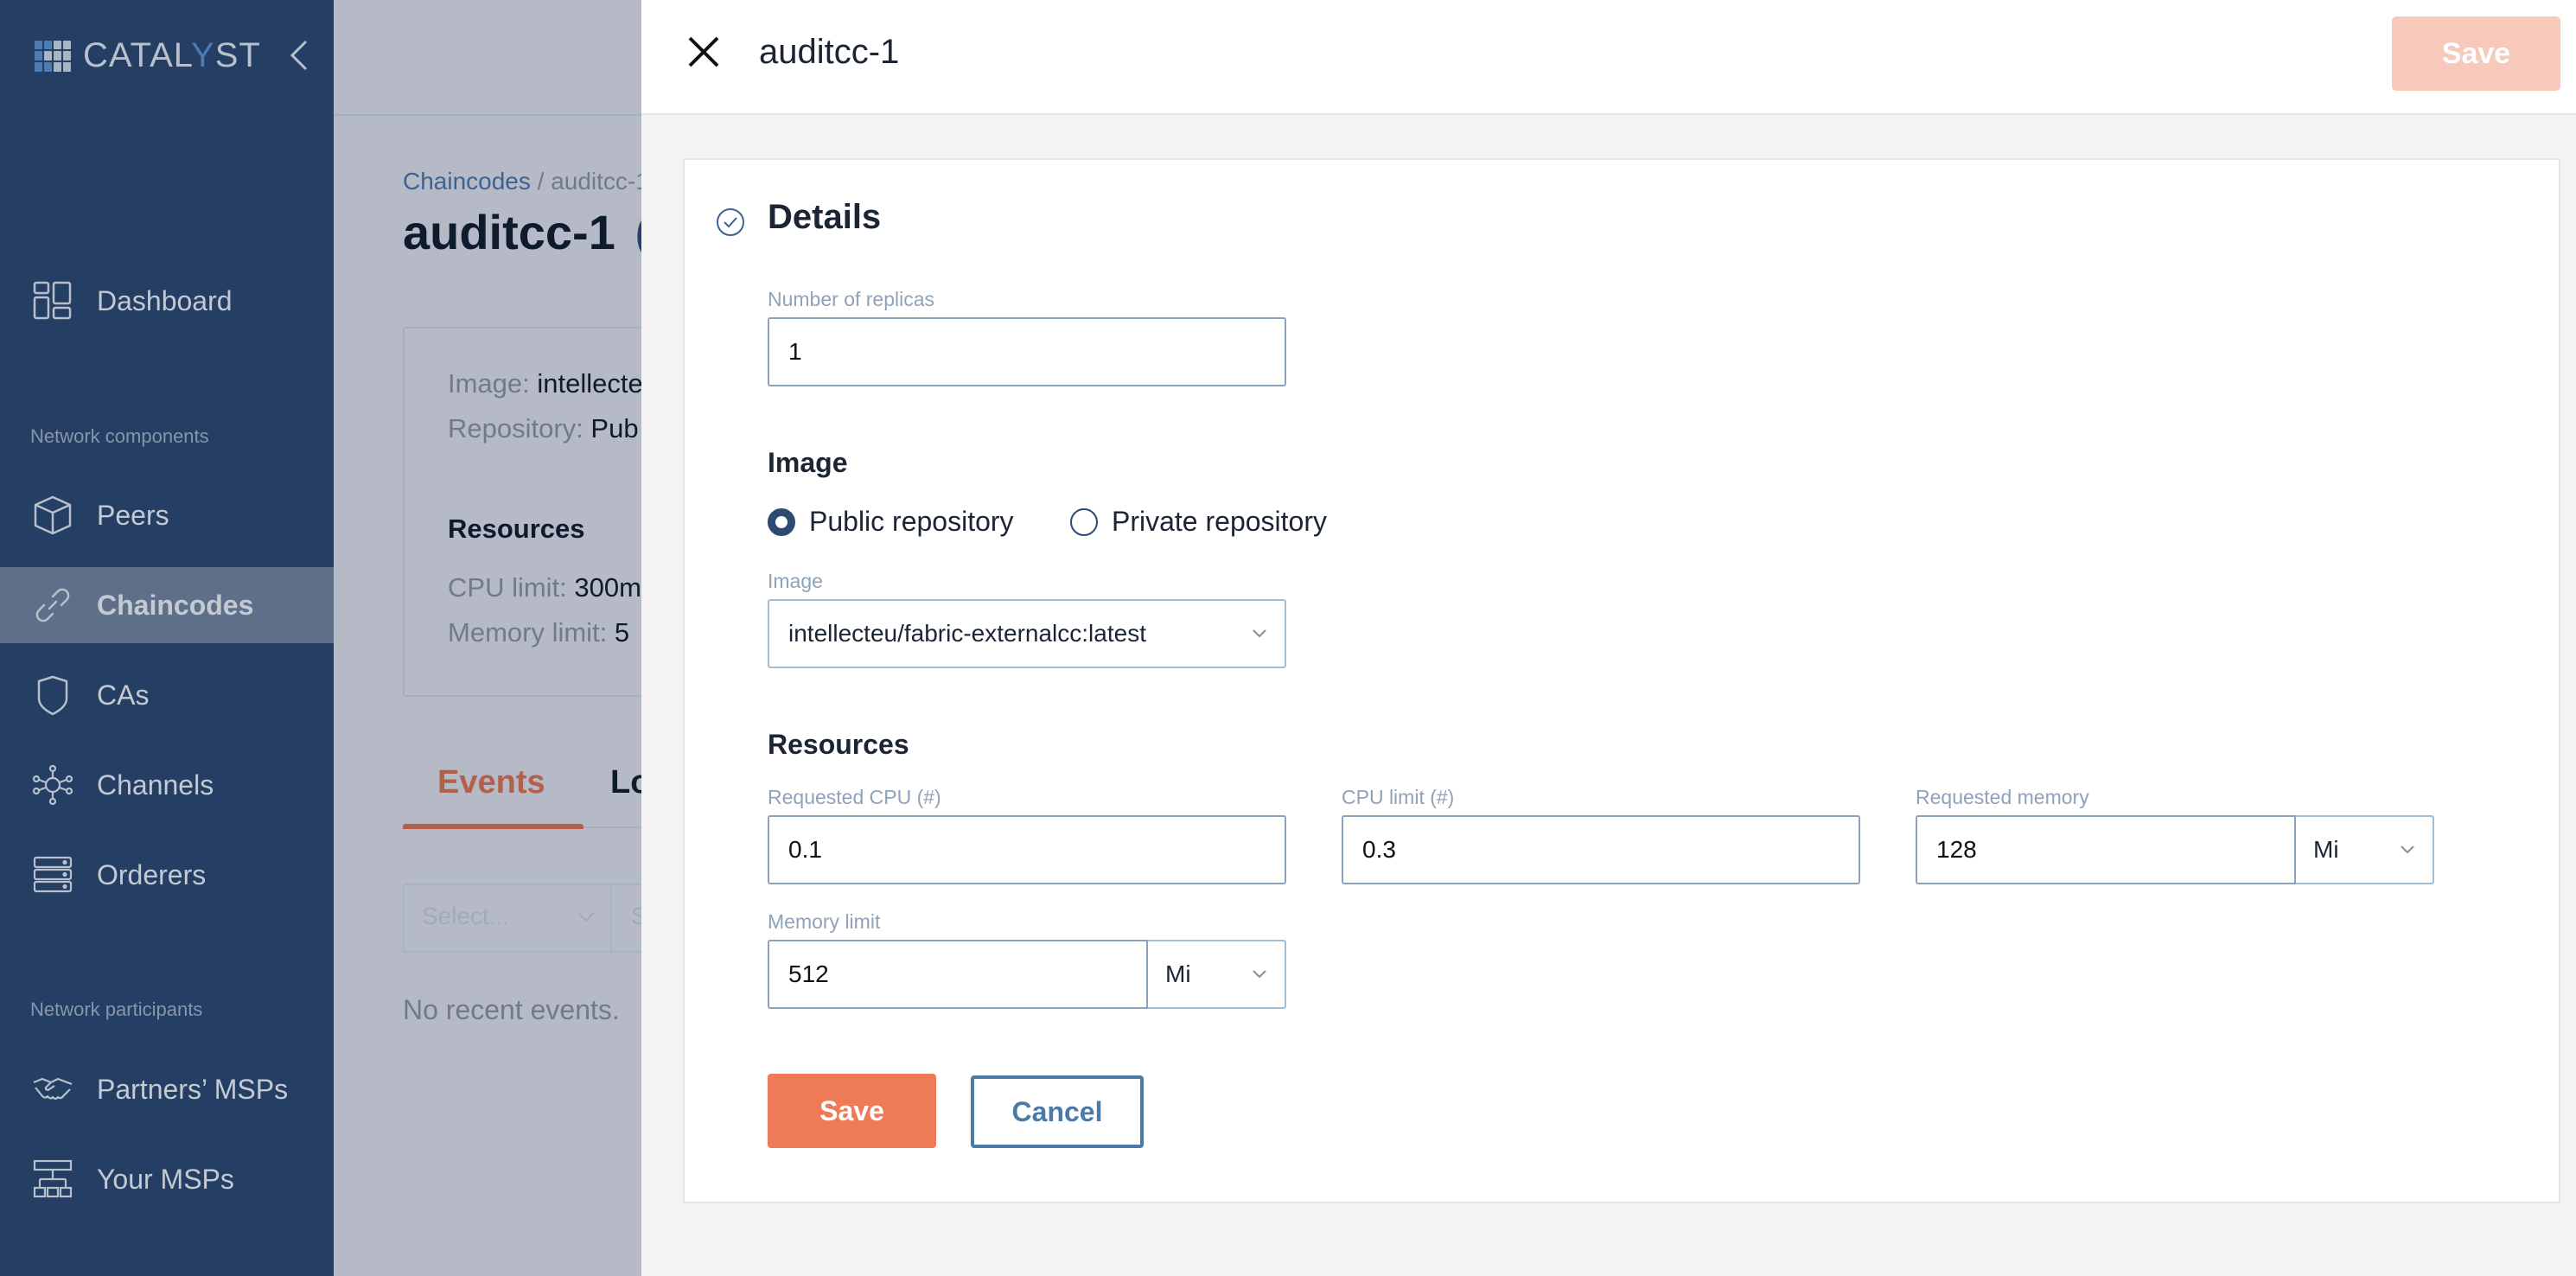  I want to click on sidebar-item-dashboard: Dashboard, so click(167, 301).